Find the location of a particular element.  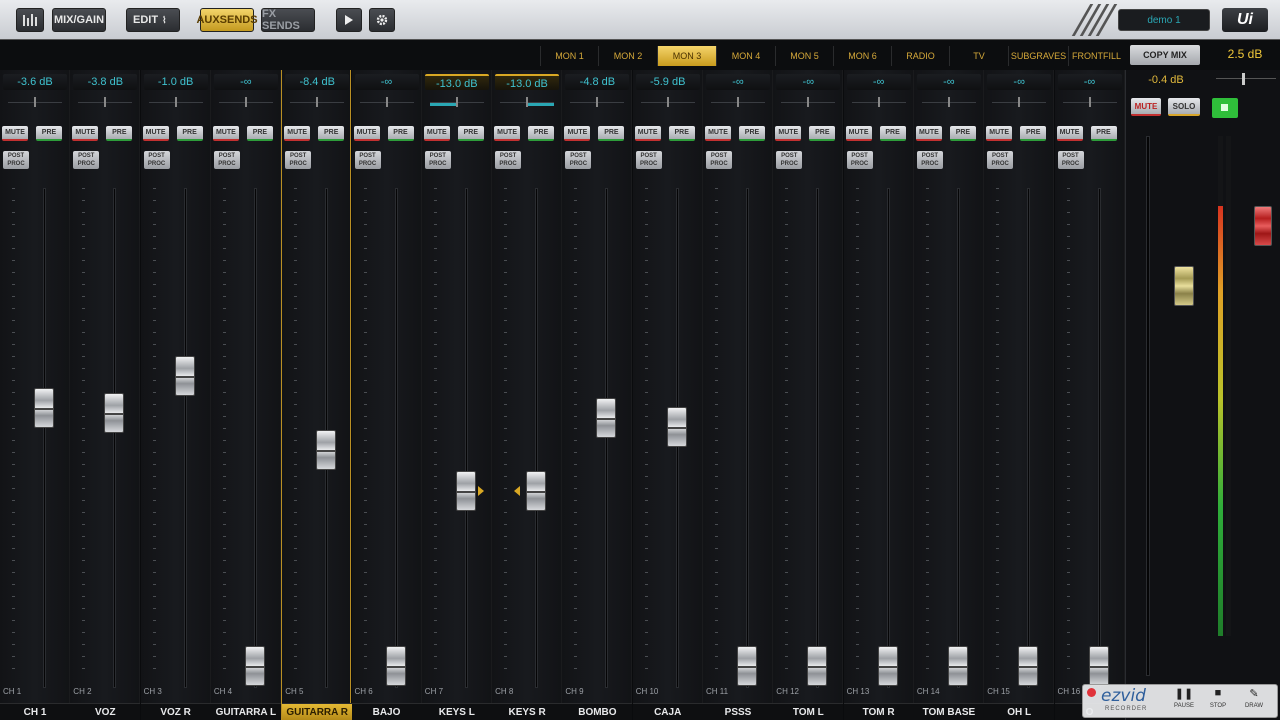

channel-name: VOZ R is located at coordinates (175, 711).